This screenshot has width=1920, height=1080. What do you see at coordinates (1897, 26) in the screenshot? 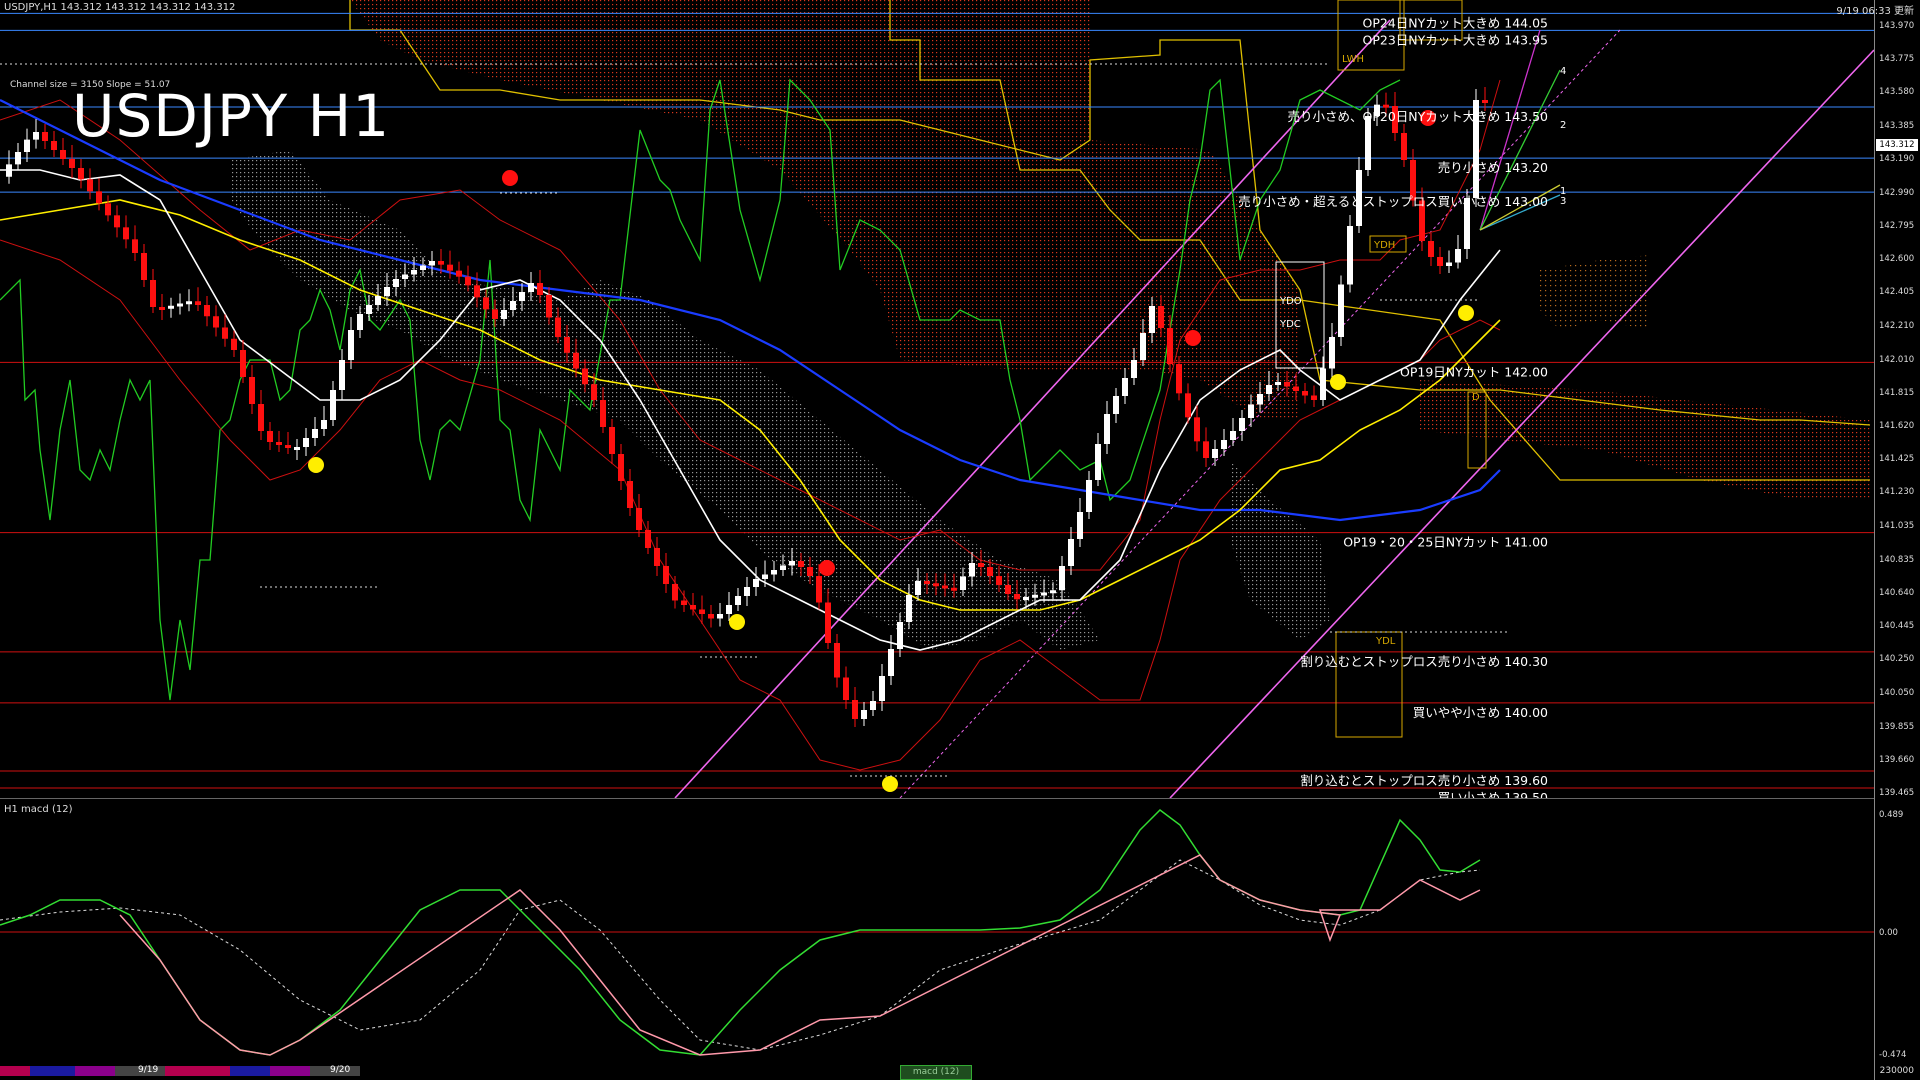
I see `price-tick: 143.970` at bounding box center [1897, 26].